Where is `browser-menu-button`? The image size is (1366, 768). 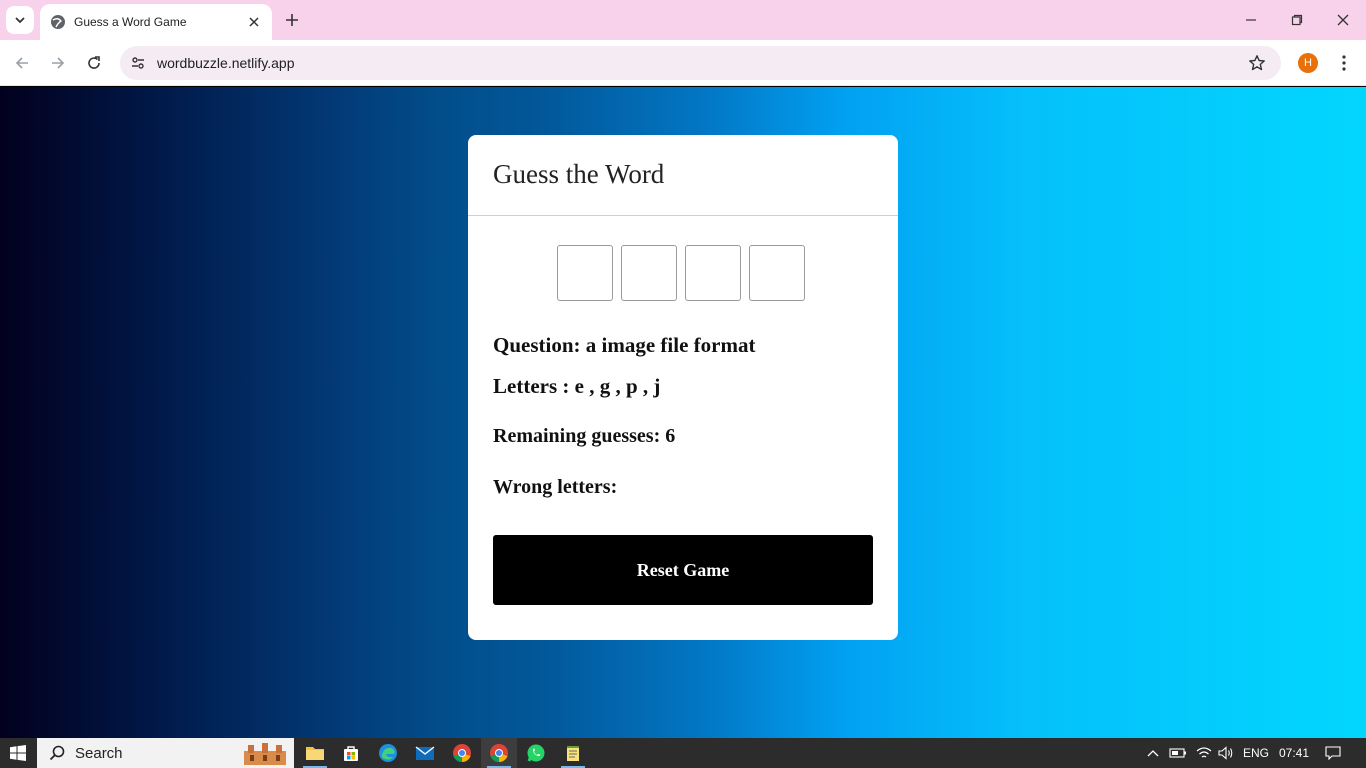
browser-menu-button is located at coordinates (1344, 63).